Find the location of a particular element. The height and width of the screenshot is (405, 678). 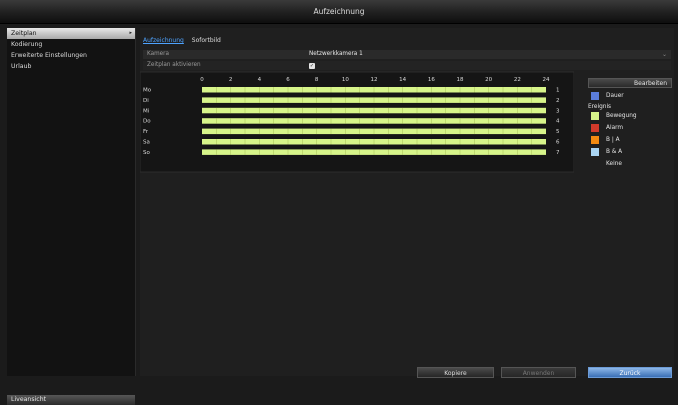

day-index: 2 is located at coordinates (558, 101).